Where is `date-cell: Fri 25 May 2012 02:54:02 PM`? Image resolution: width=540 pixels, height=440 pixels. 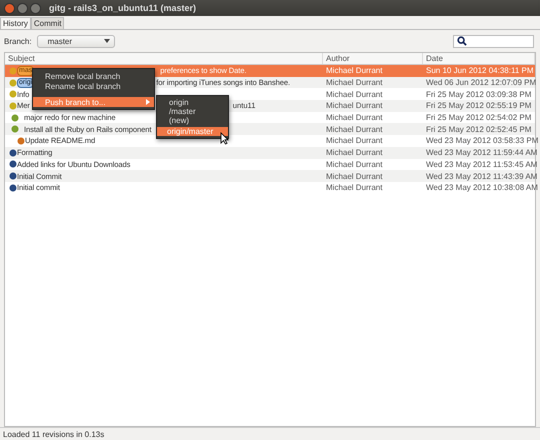
date-cell: Fri 25 May 2012 02:54:02 PM is located at coordinates (479, 117).